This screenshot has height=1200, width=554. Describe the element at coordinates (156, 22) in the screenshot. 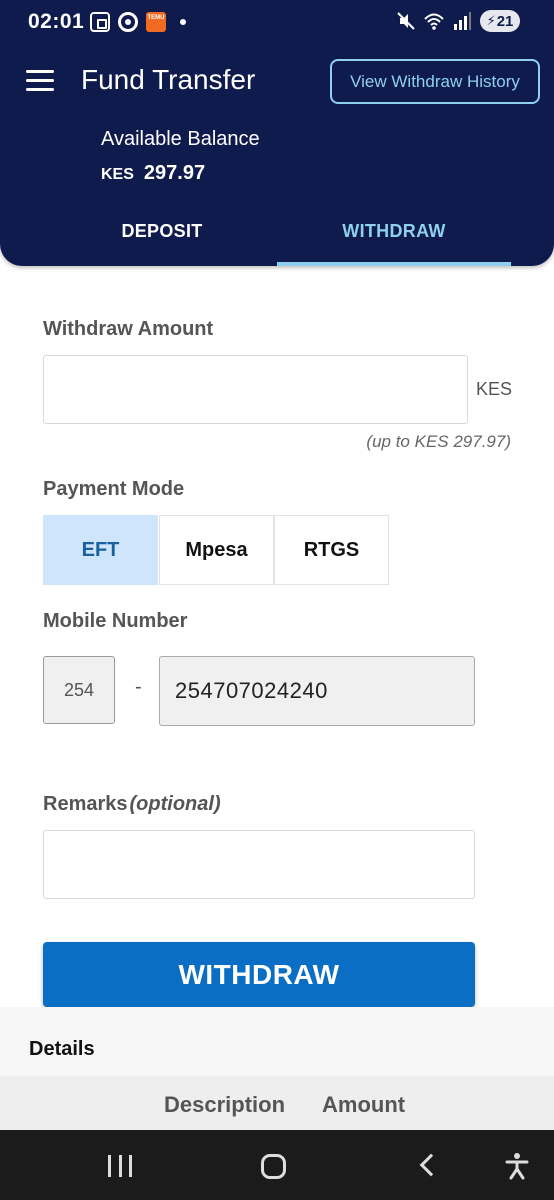

I see `temu-icon: TEMU` at that location.